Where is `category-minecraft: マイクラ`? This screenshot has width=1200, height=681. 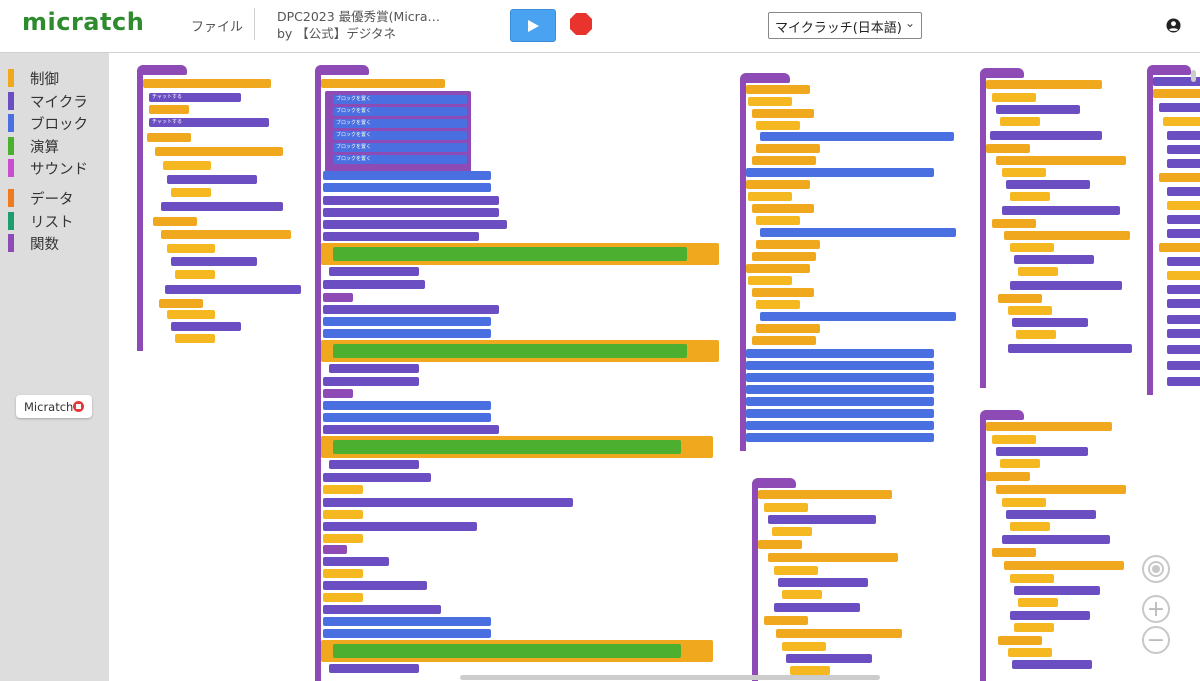 category-minecraft: マイクラ is located at coordinates (44, 101).